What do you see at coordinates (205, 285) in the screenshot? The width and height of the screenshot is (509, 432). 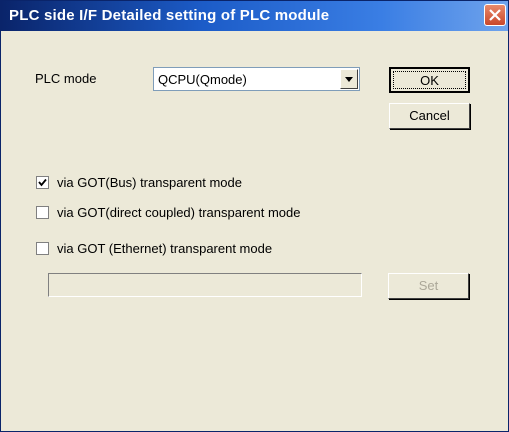 I see `ethernet-setting-field` at bounding box center [205, 285].